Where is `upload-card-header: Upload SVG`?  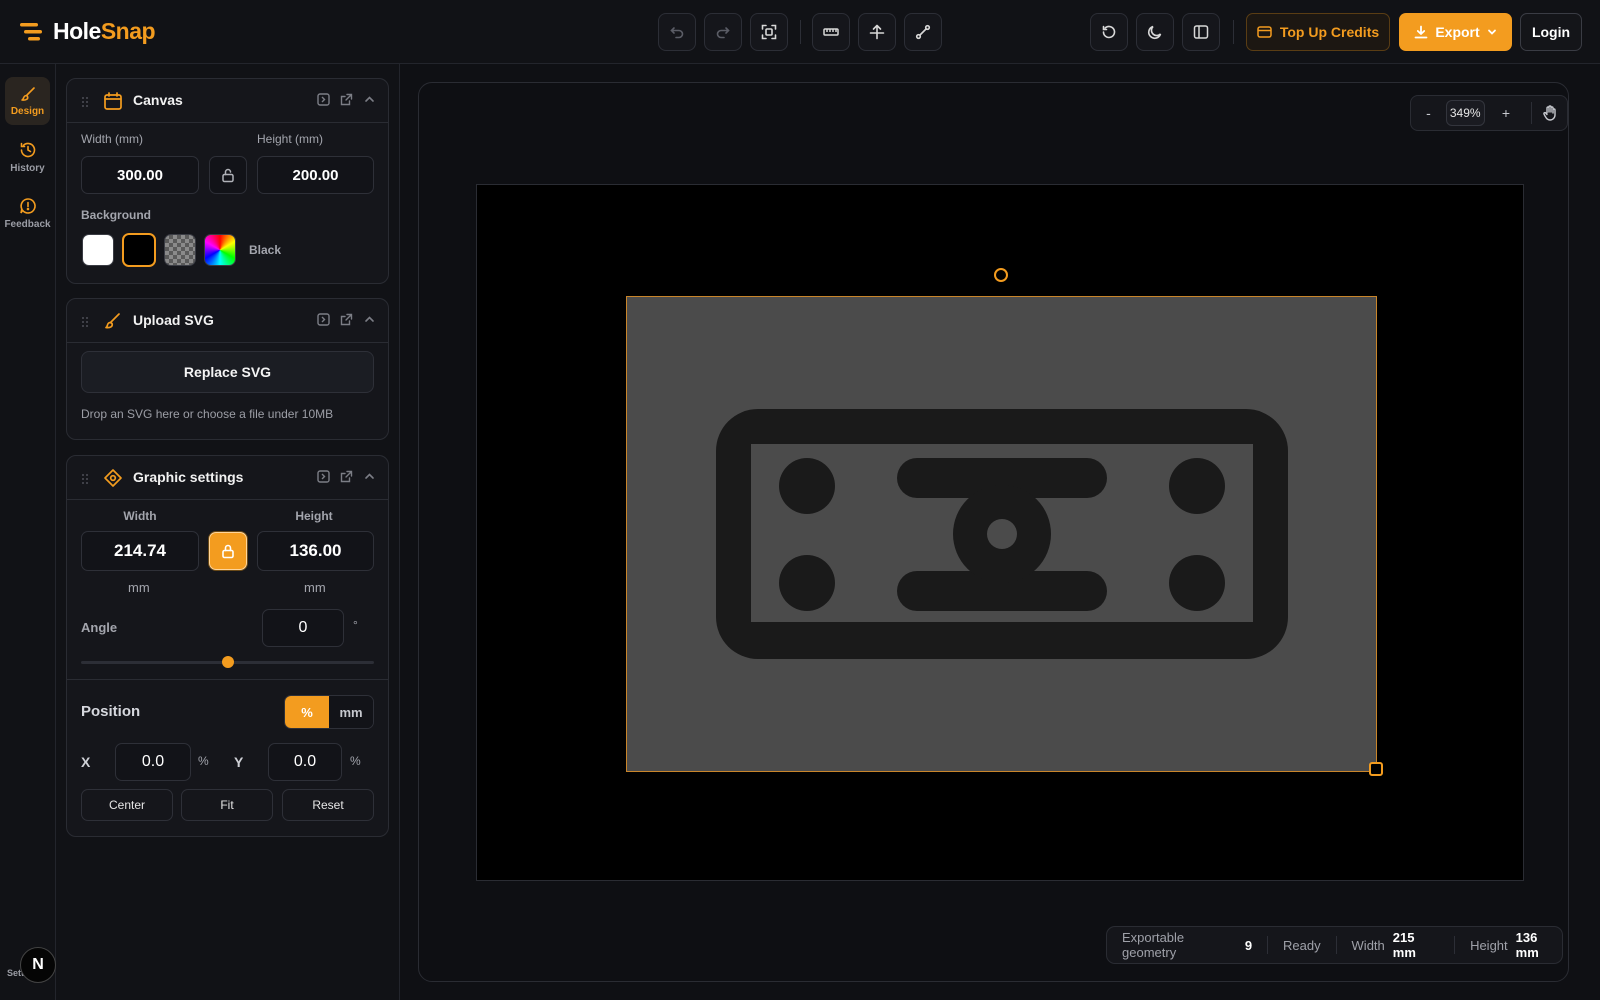
upload-card-header: Upload SVG is located at coordinates (227, 321).